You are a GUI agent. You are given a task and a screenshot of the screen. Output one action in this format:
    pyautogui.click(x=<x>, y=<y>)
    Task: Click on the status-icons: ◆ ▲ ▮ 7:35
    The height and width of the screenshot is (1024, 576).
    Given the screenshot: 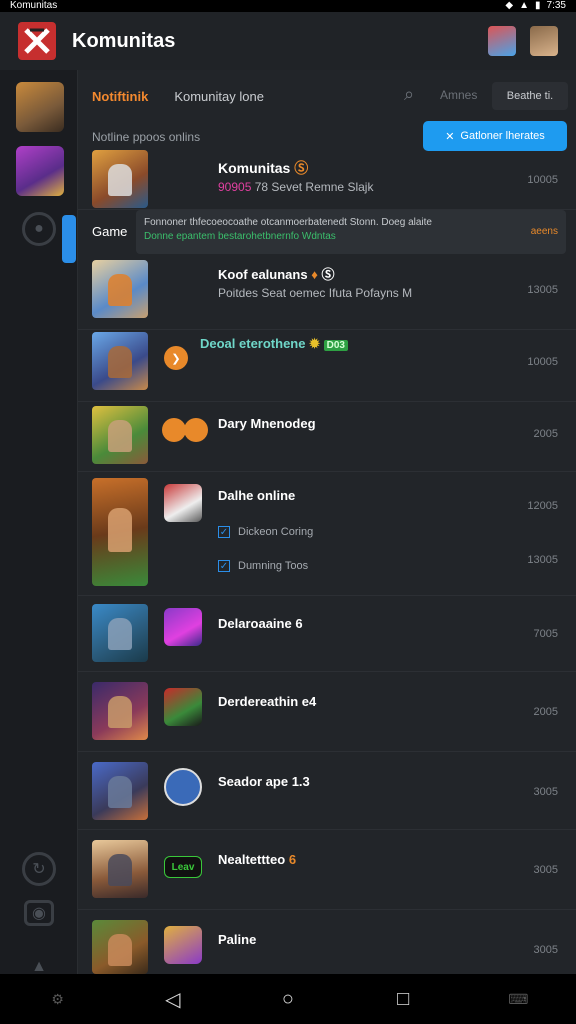 What is the action you would take?
    pyautogui.click(x=535, y=6)
    